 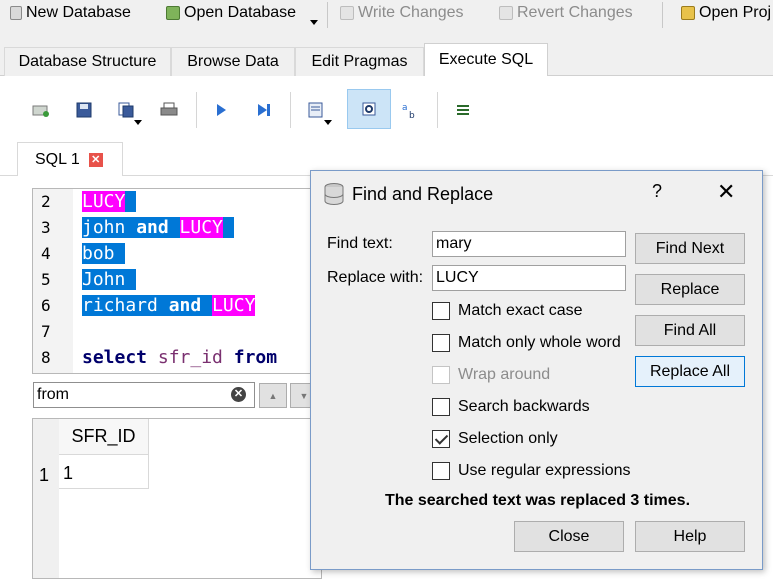 What do you see at coordinates (359, 61) in the screenshot?
I see `tab-edit-pragmas: Edit Pragmas` at bounding box center [359, 61].